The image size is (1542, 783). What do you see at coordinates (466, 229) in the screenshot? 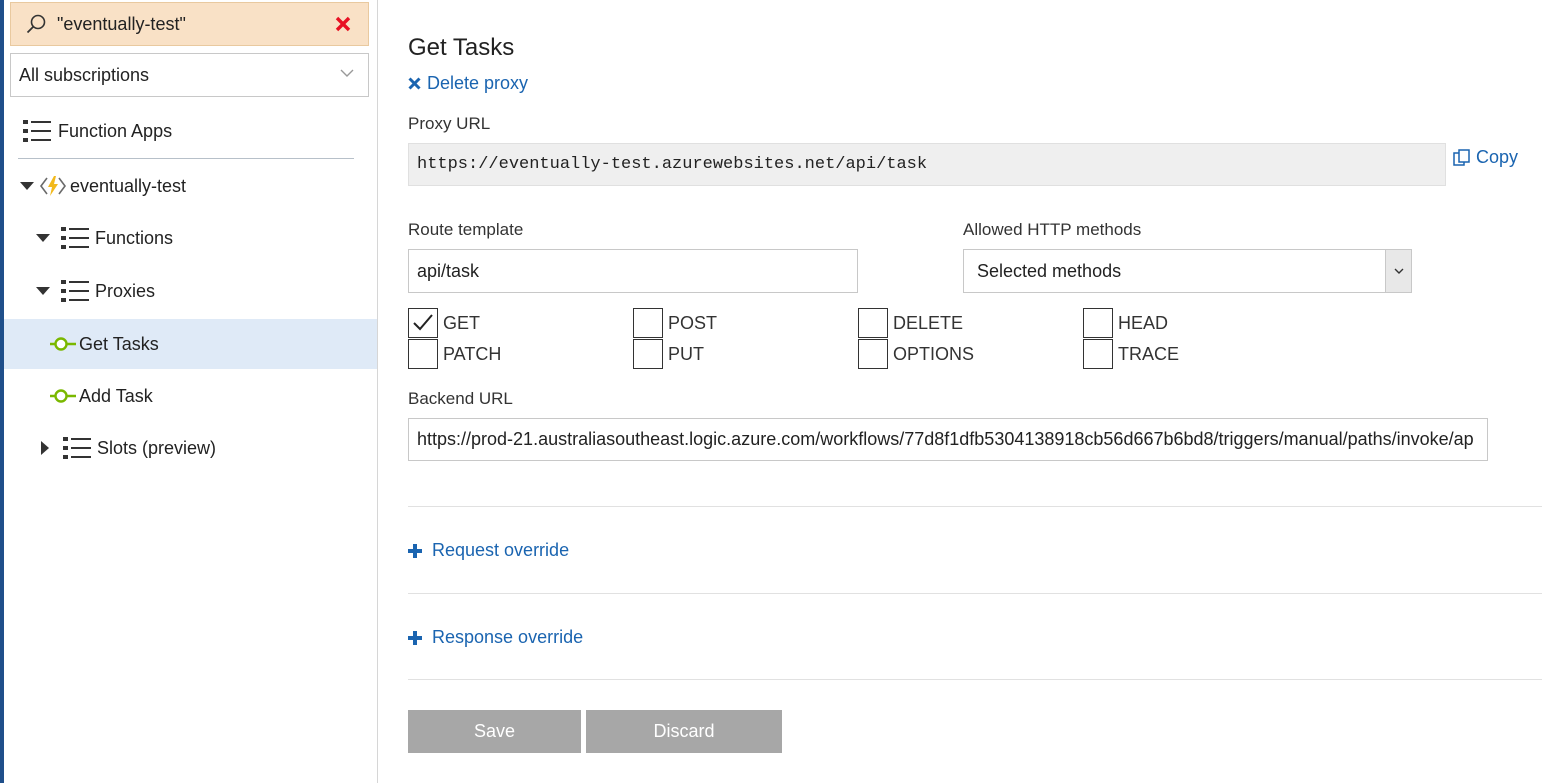
I see `route-template-label: Route template` at bounding box center [466, 229].